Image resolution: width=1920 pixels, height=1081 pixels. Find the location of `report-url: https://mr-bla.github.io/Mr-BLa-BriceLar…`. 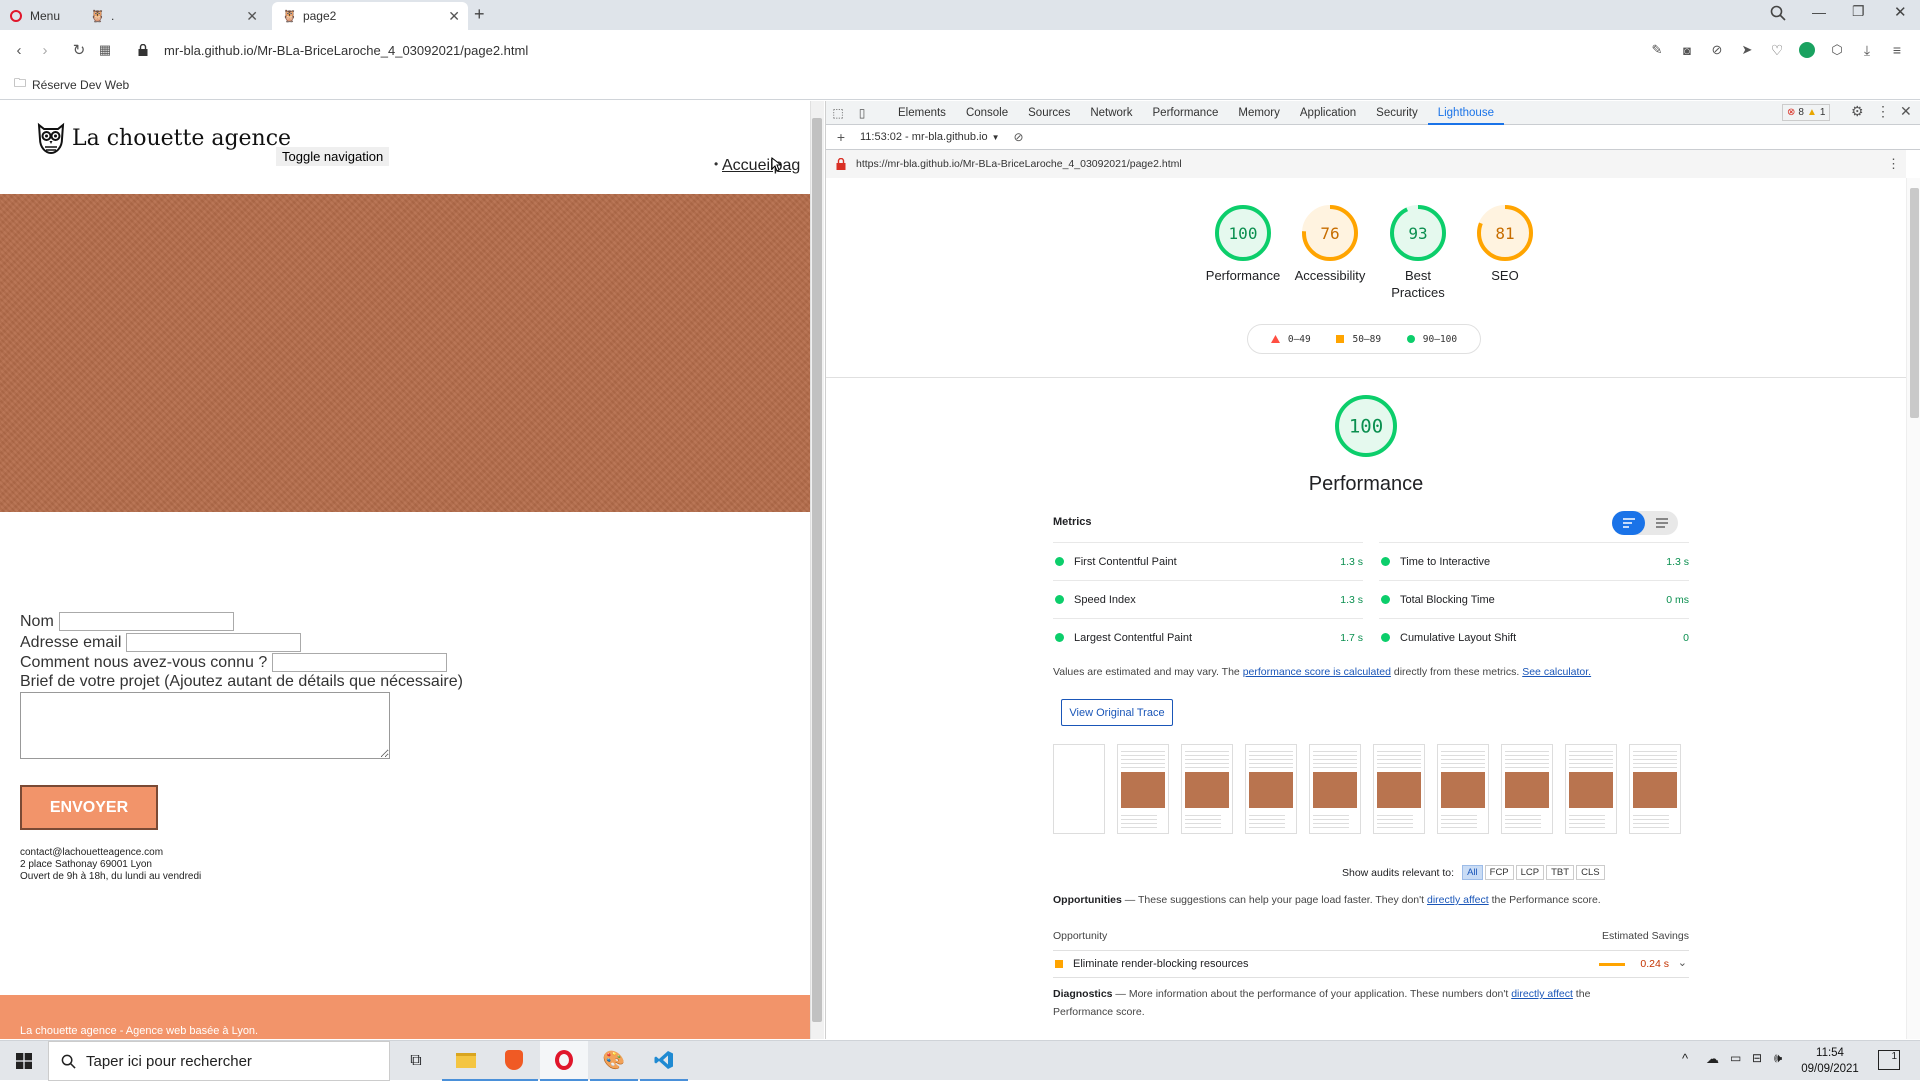

report-url: https://mr-bla.github.io/Mr-BLa-BriceLar… is located at coordinates (1019, 164).